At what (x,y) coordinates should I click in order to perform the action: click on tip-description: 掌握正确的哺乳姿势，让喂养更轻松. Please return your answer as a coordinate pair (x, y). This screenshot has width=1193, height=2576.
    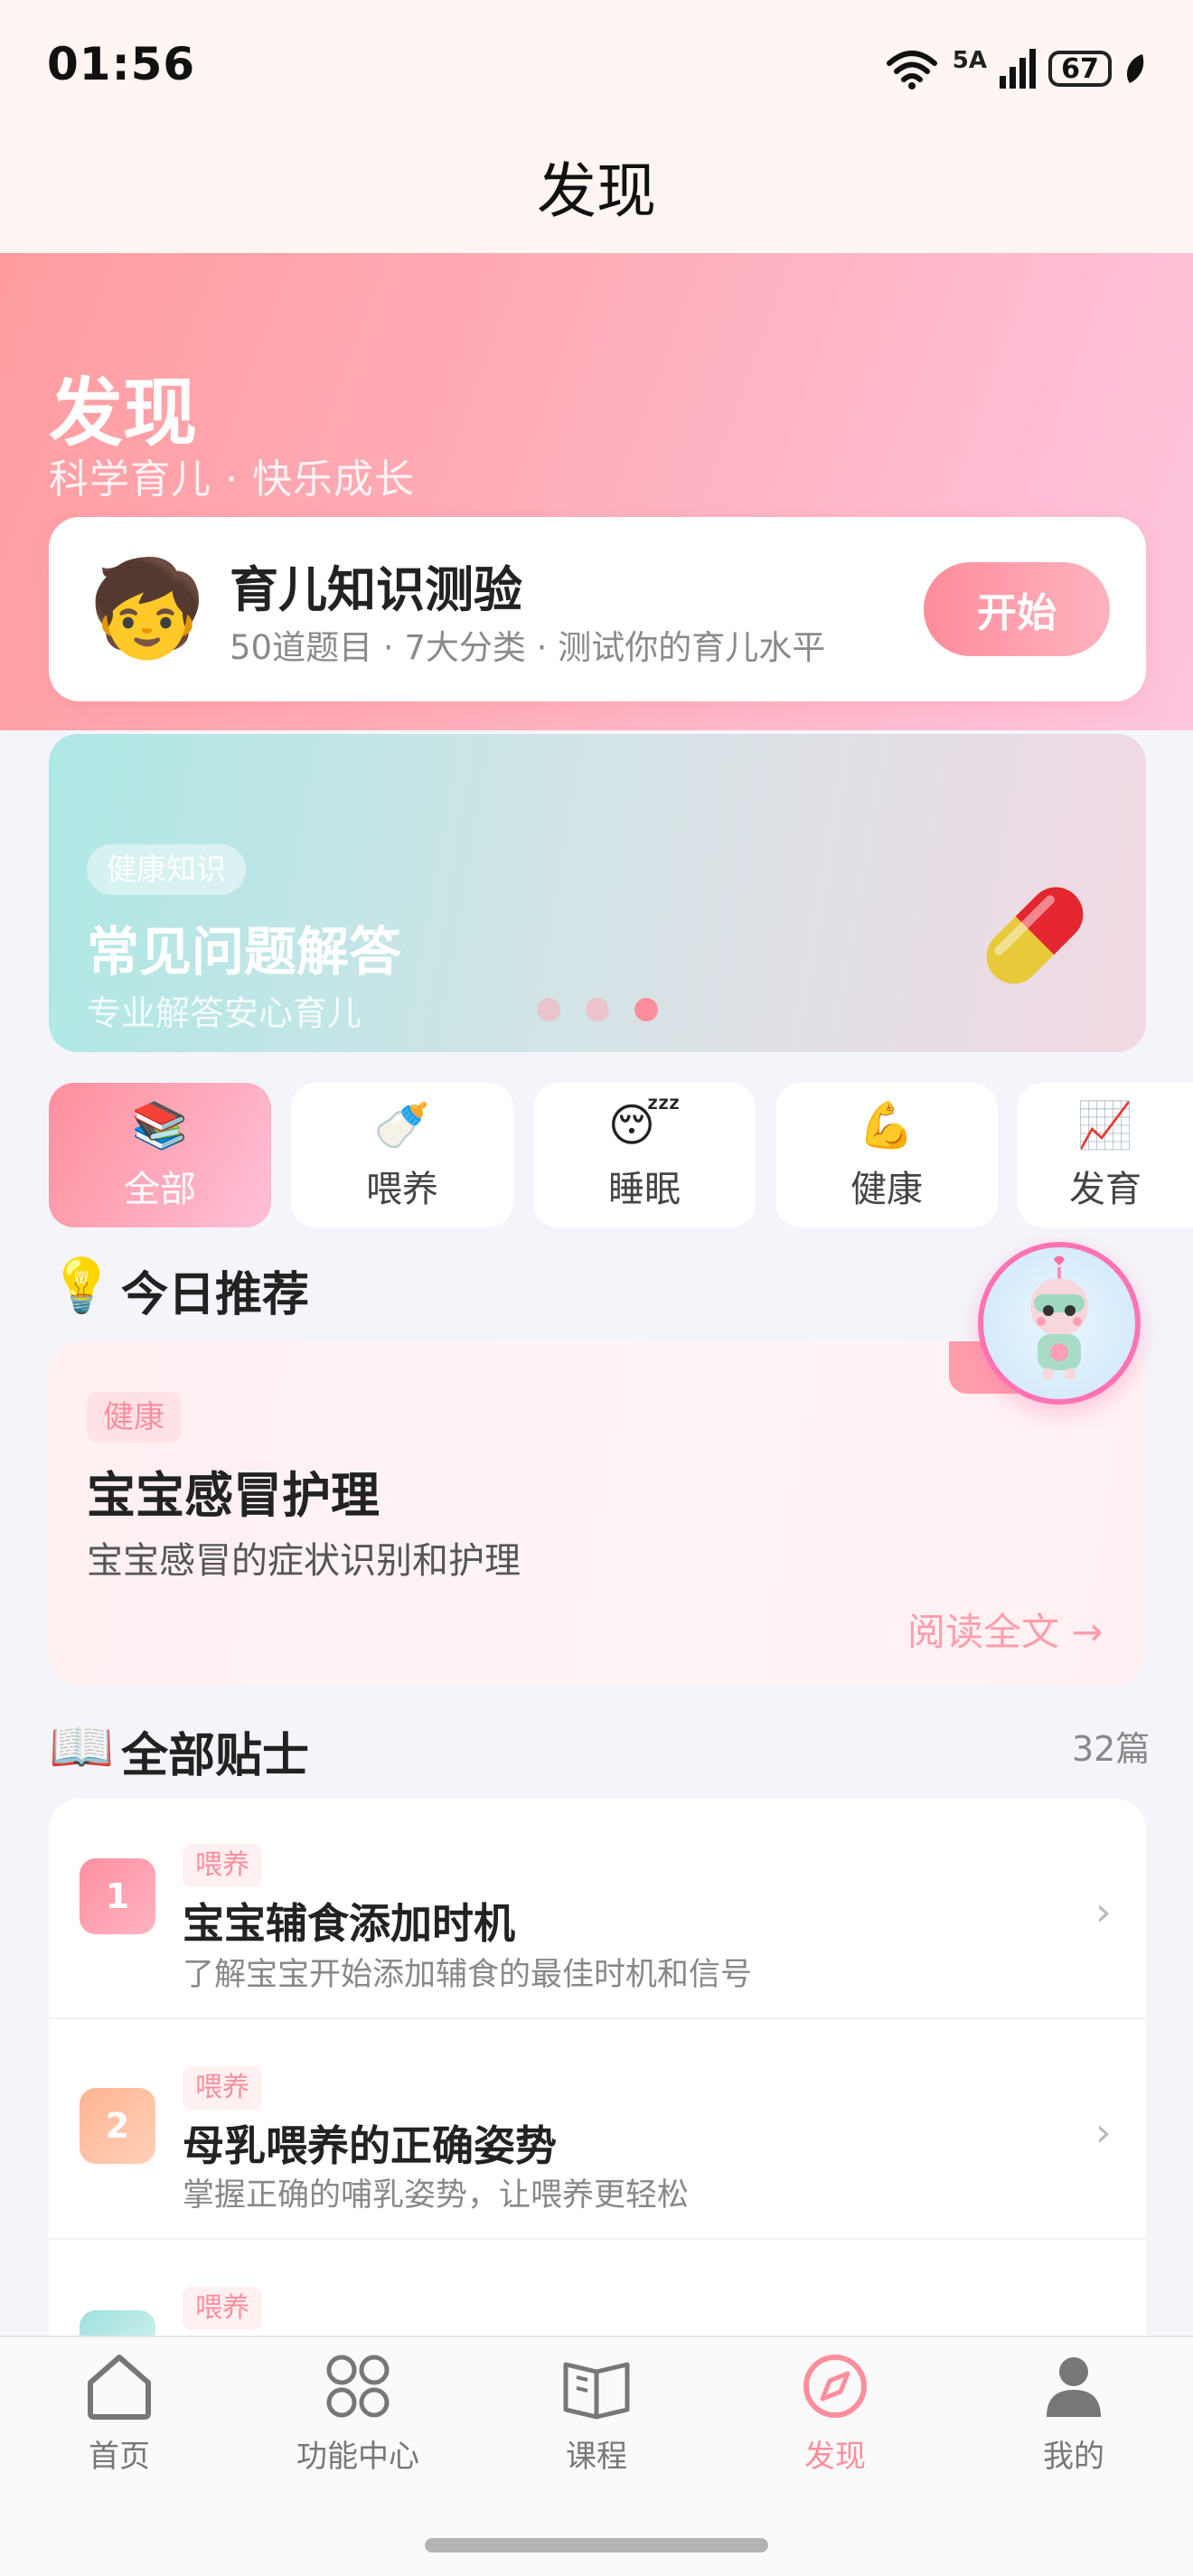
    Looking at the image, I should click on (436, 2195).